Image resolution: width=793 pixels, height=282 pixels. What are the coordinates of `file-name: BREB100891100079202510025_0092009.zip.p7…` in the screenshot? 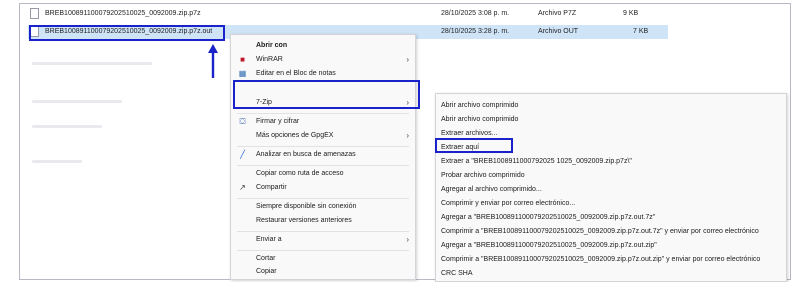 It's located at (123, 13).